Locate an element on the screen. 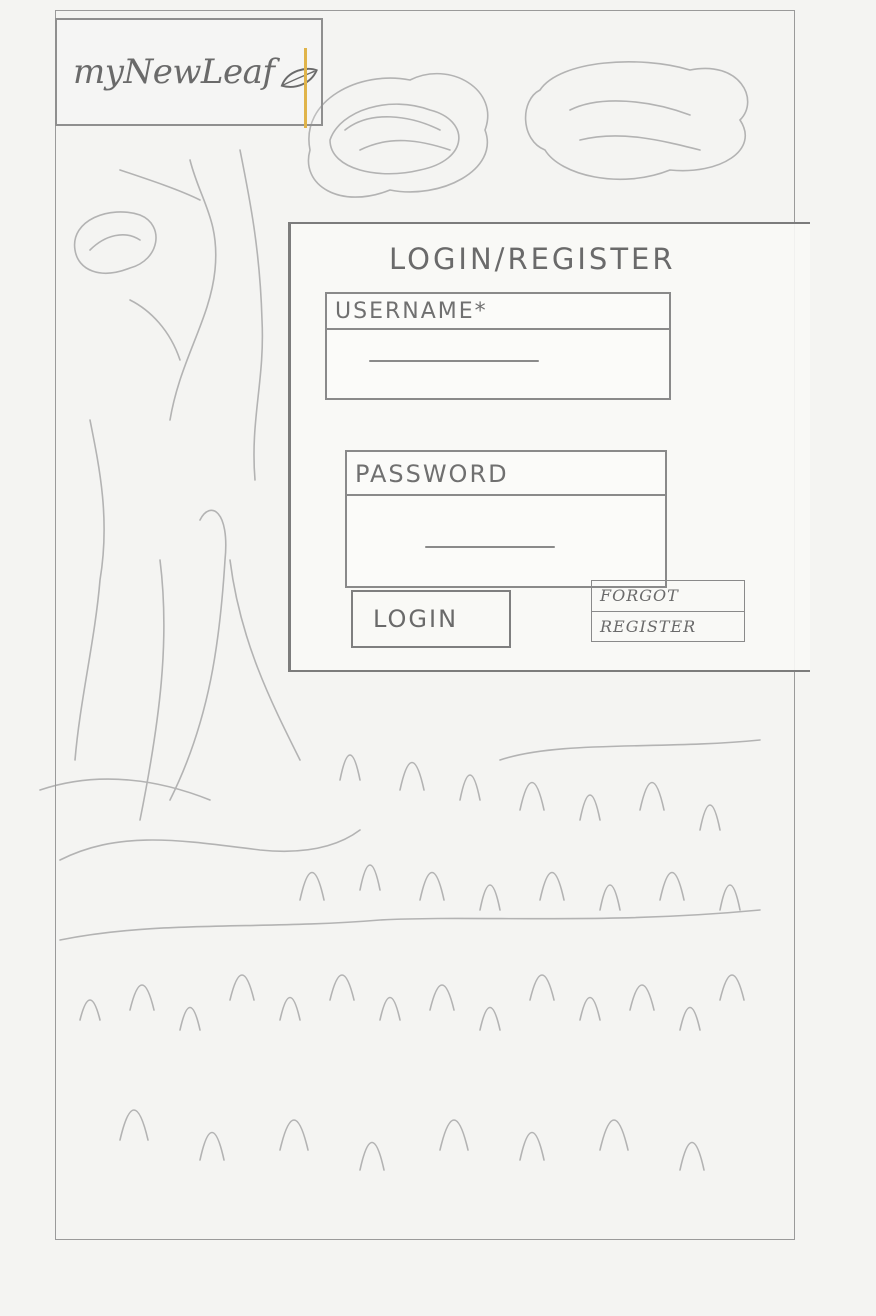 The image size is (876, 1316). password-input is located at coordinates (506, 541).